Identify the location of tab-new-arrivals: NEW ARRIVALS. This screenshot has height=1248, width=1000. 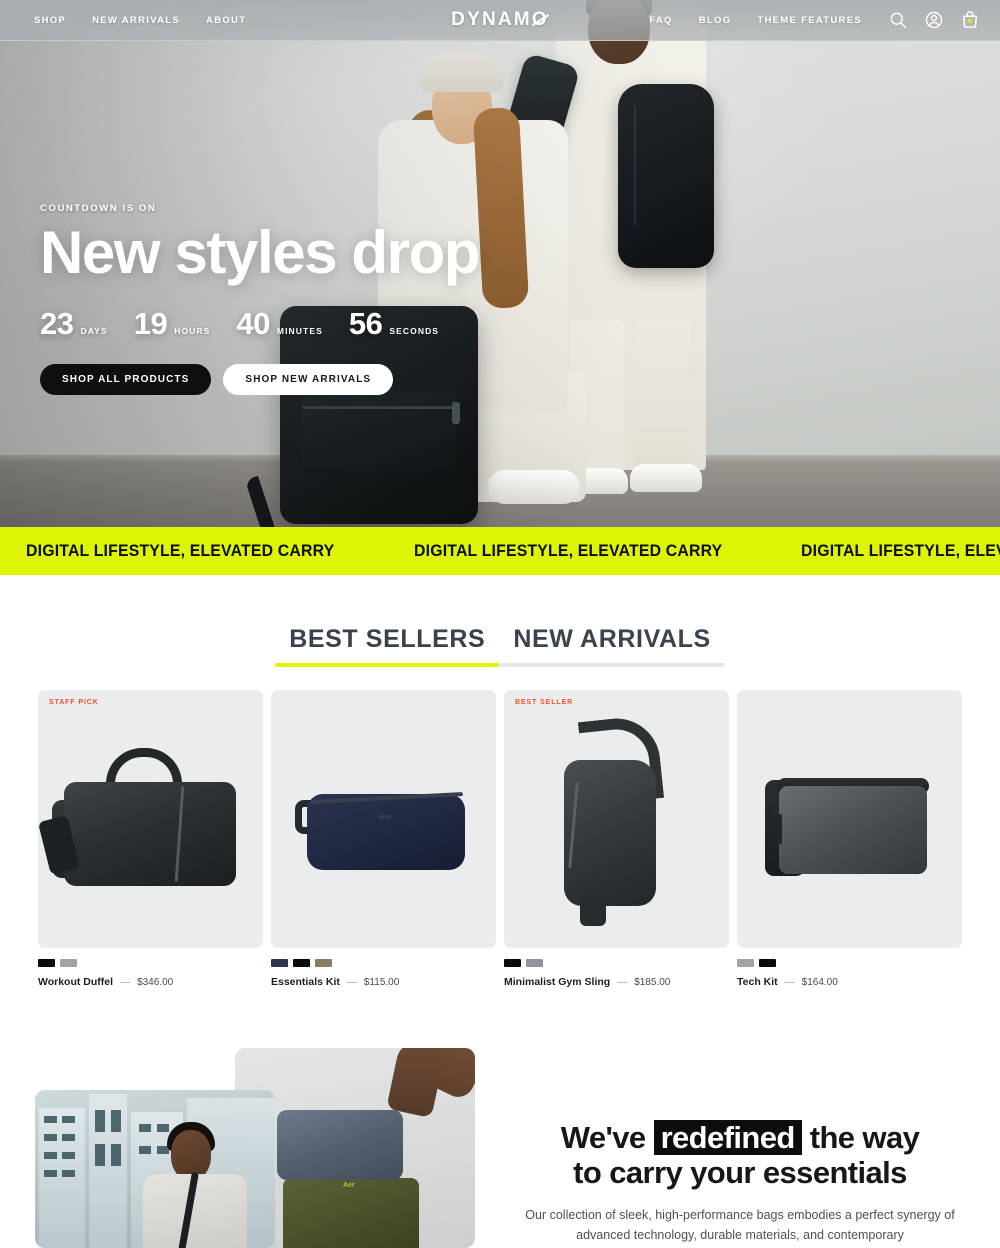
(612, 646).